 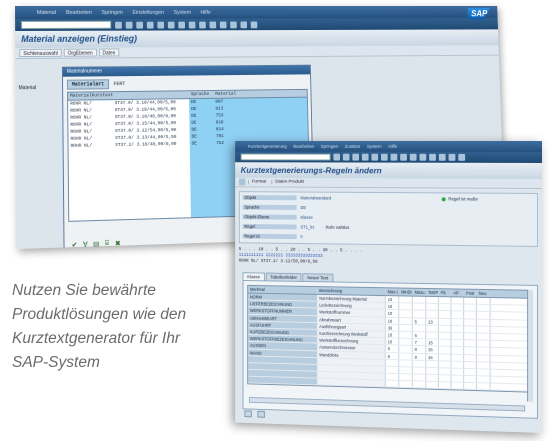 What do you see at coordinates (205, 12) in the screenshot?
I see `menu-item-hilfe: Hilfe` at bounding box center [205, 12].